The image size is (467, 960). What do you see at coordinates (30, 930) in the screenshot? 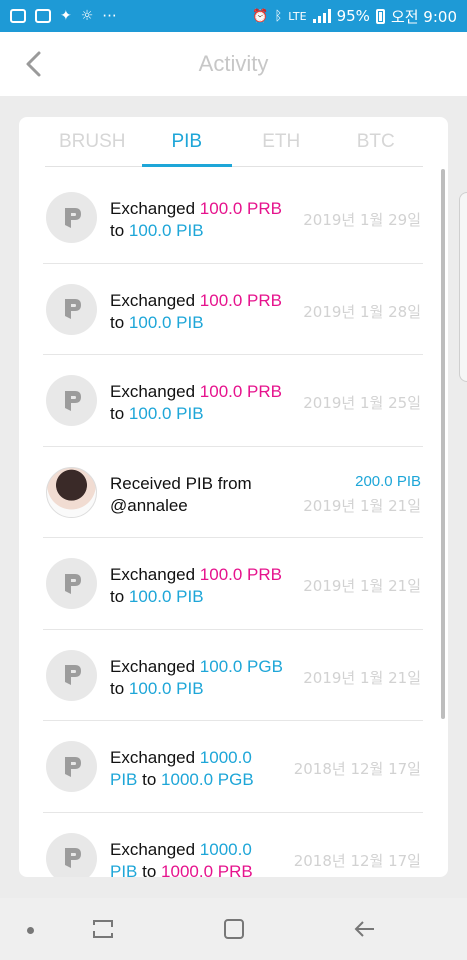
I see `nav-dot-icon` at bounding box center [30, 930].